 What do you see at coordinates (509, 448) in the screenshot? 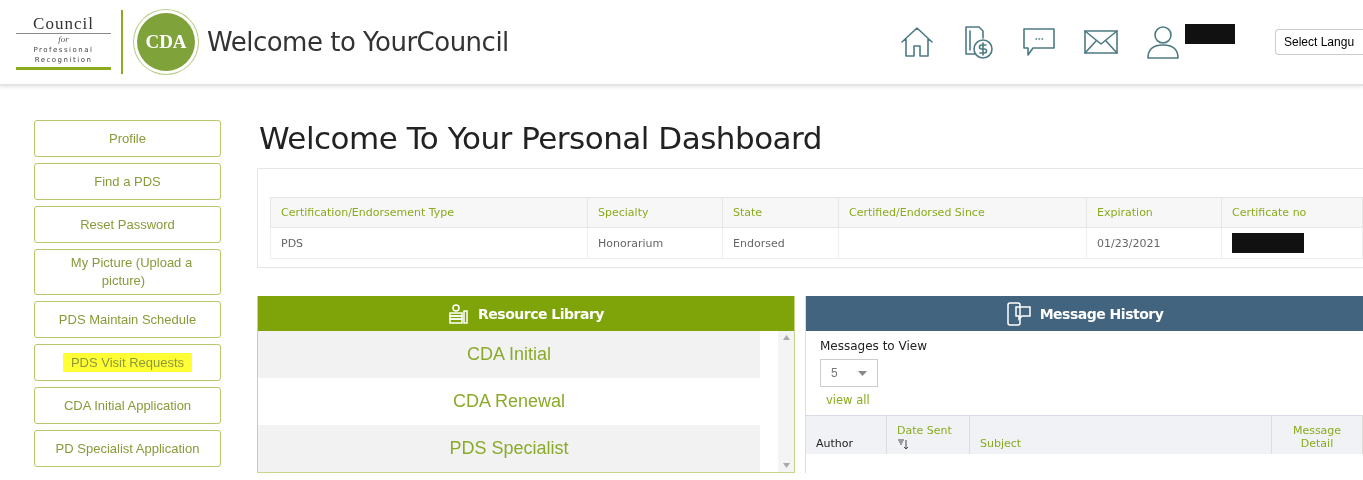
I see `library-link: PDS Specialist` at bounding box center [509, 448].